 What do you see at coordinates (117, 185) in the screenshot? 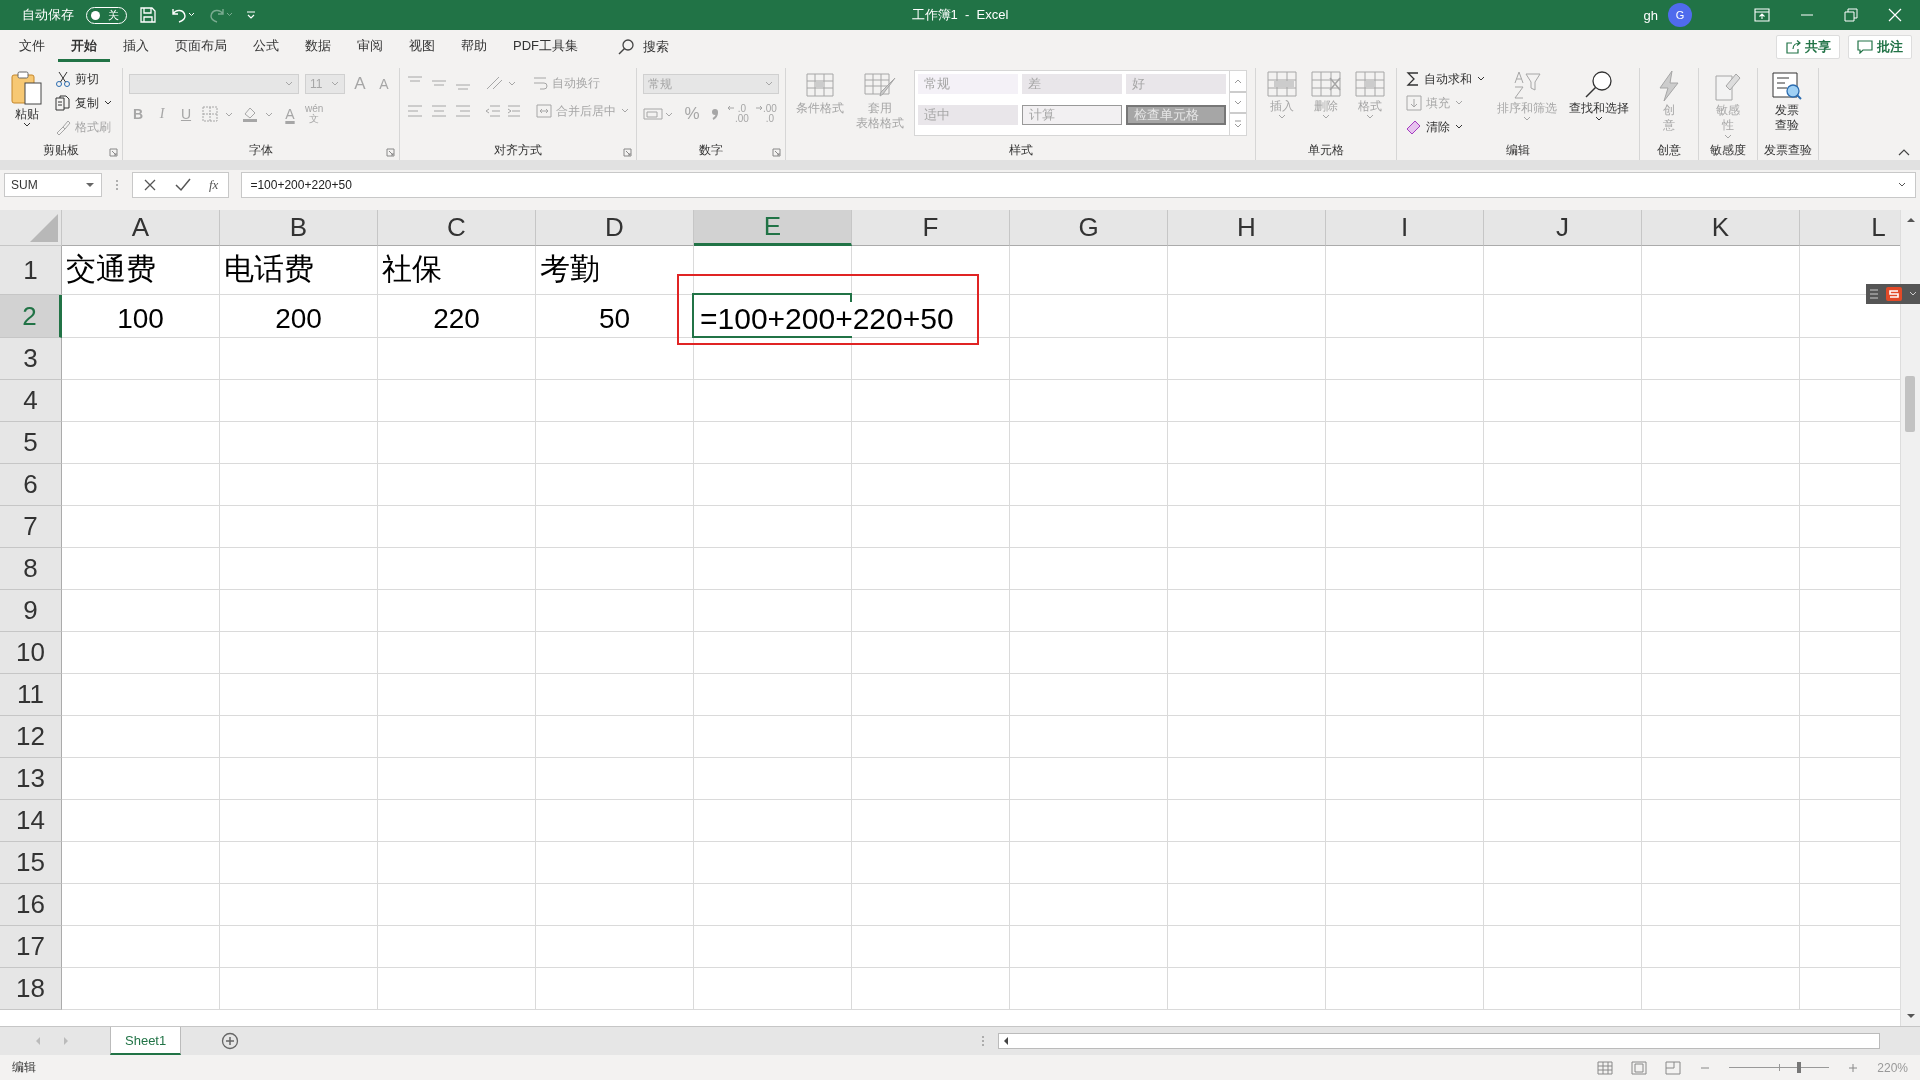
I see `resize-handle-icon` at bounding box center [117, 185].